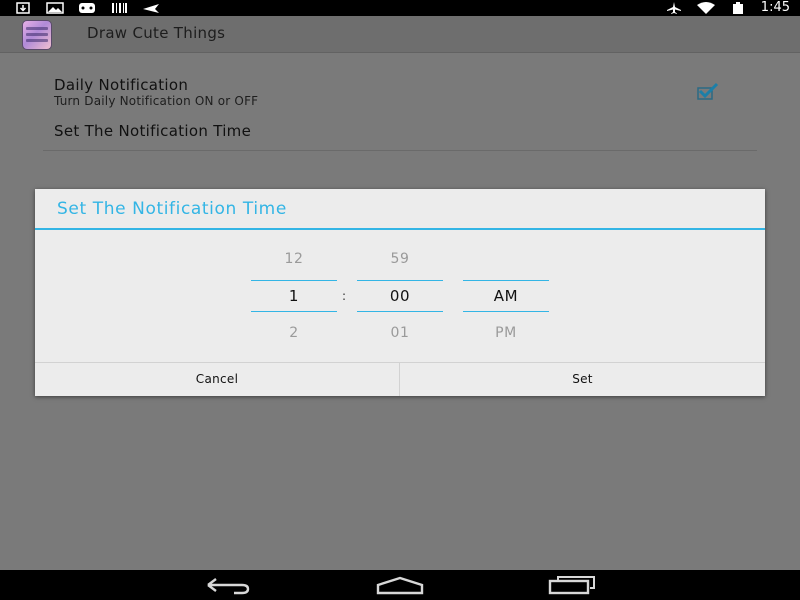  I want to click on pref-set-time-title: Set The Notification Time, so click(153, 131).